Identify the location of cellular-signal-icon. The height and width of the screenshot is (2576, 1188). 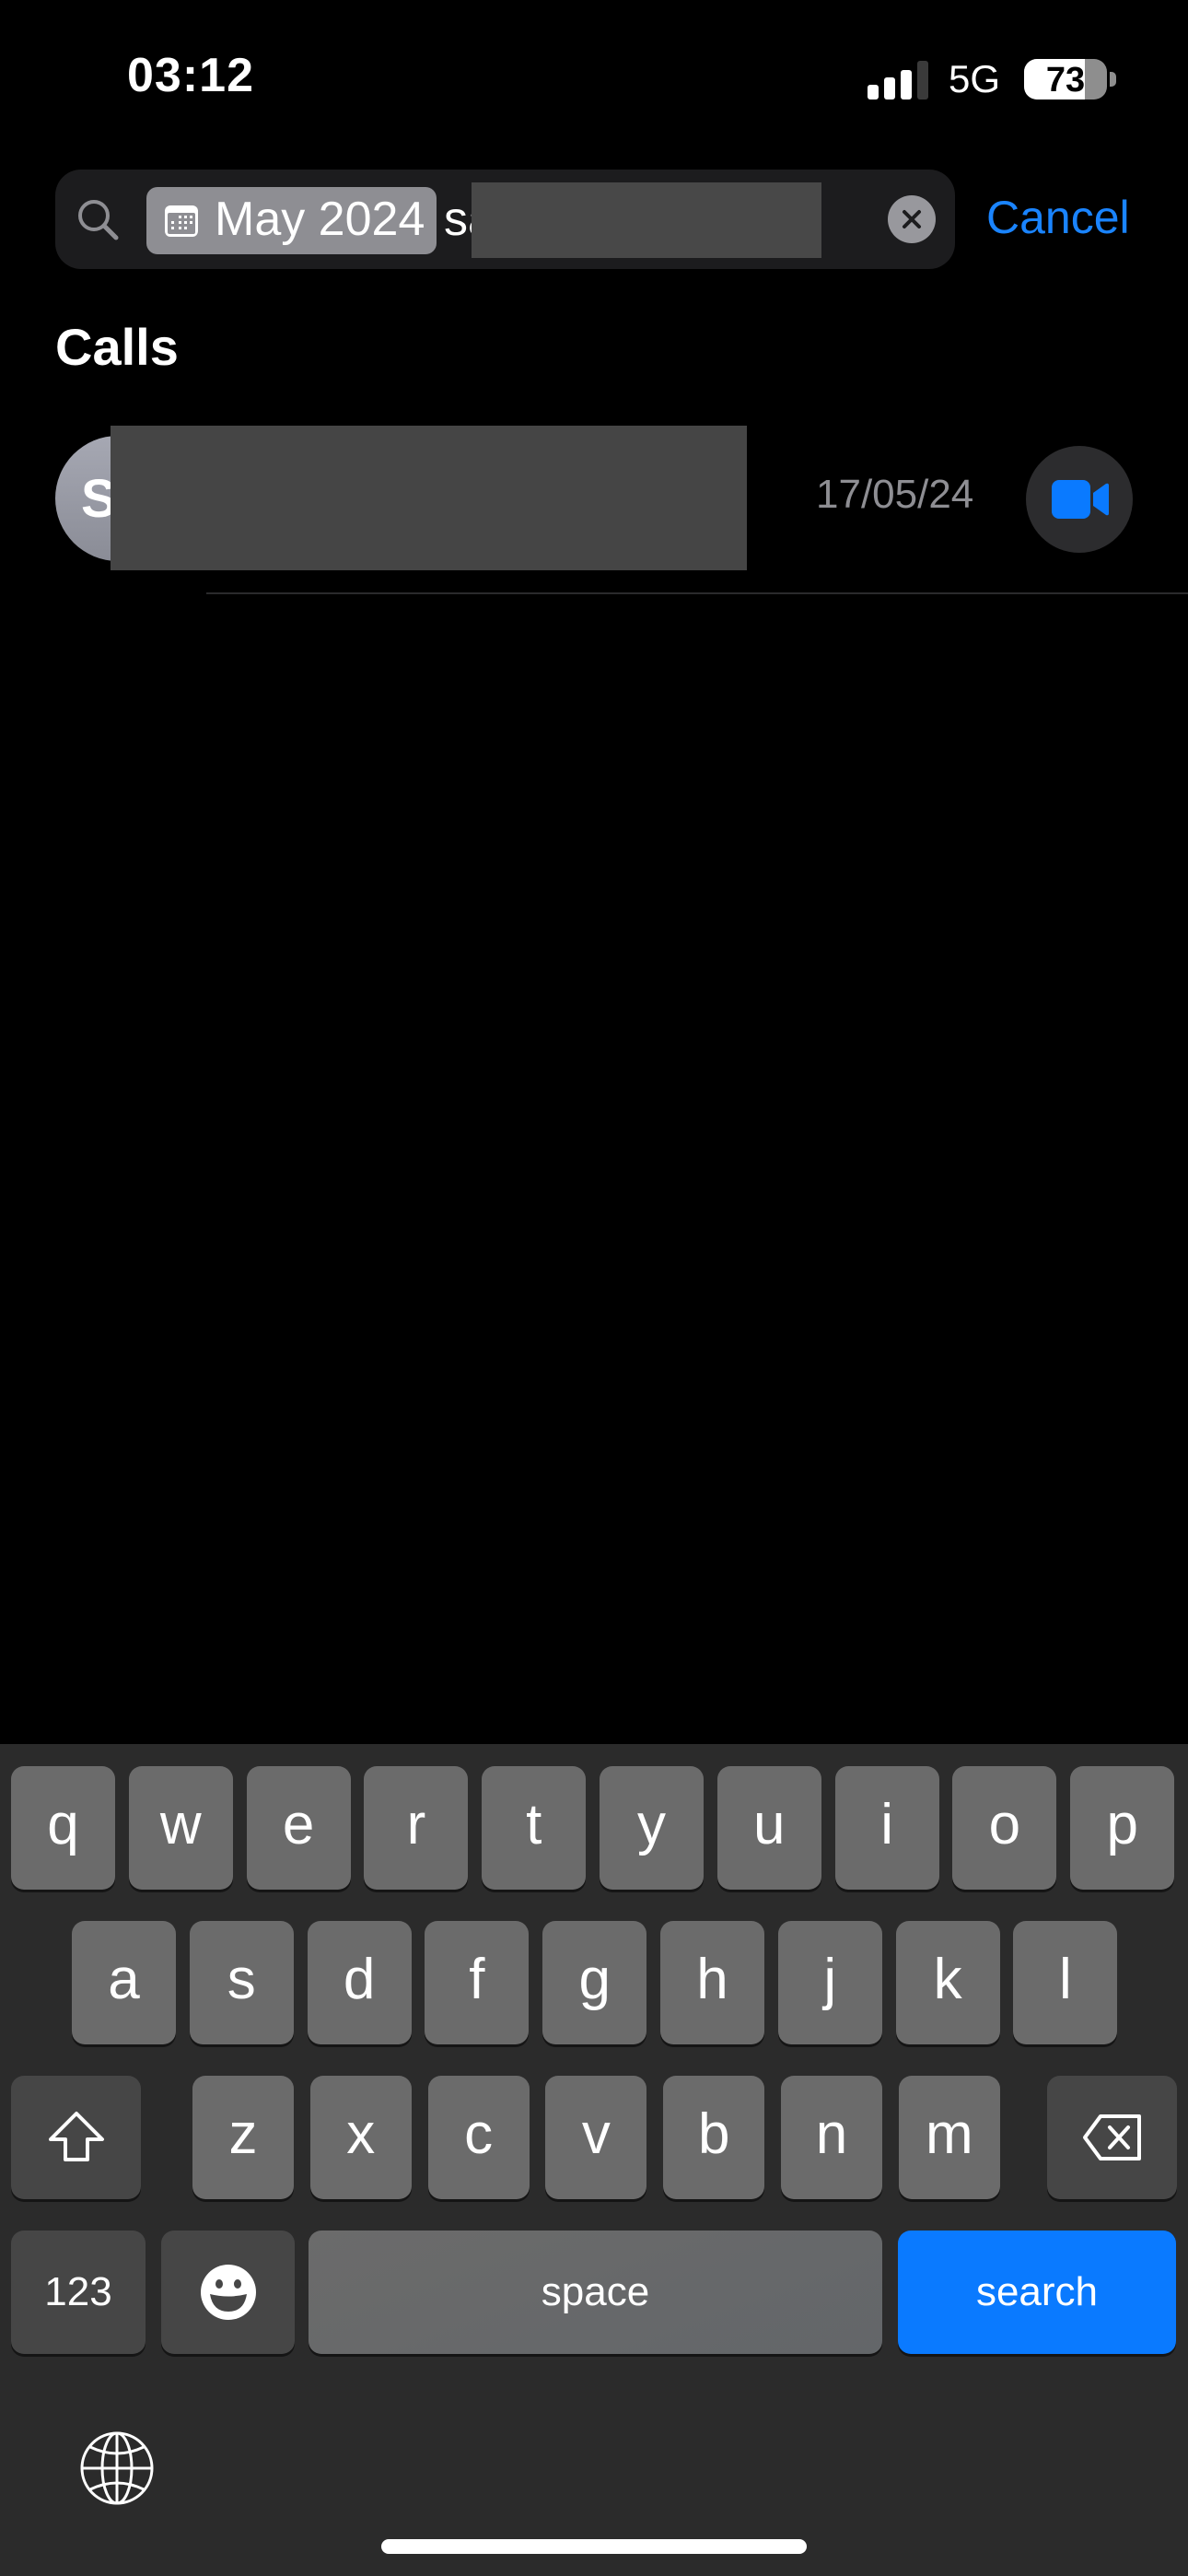
(898, 80).